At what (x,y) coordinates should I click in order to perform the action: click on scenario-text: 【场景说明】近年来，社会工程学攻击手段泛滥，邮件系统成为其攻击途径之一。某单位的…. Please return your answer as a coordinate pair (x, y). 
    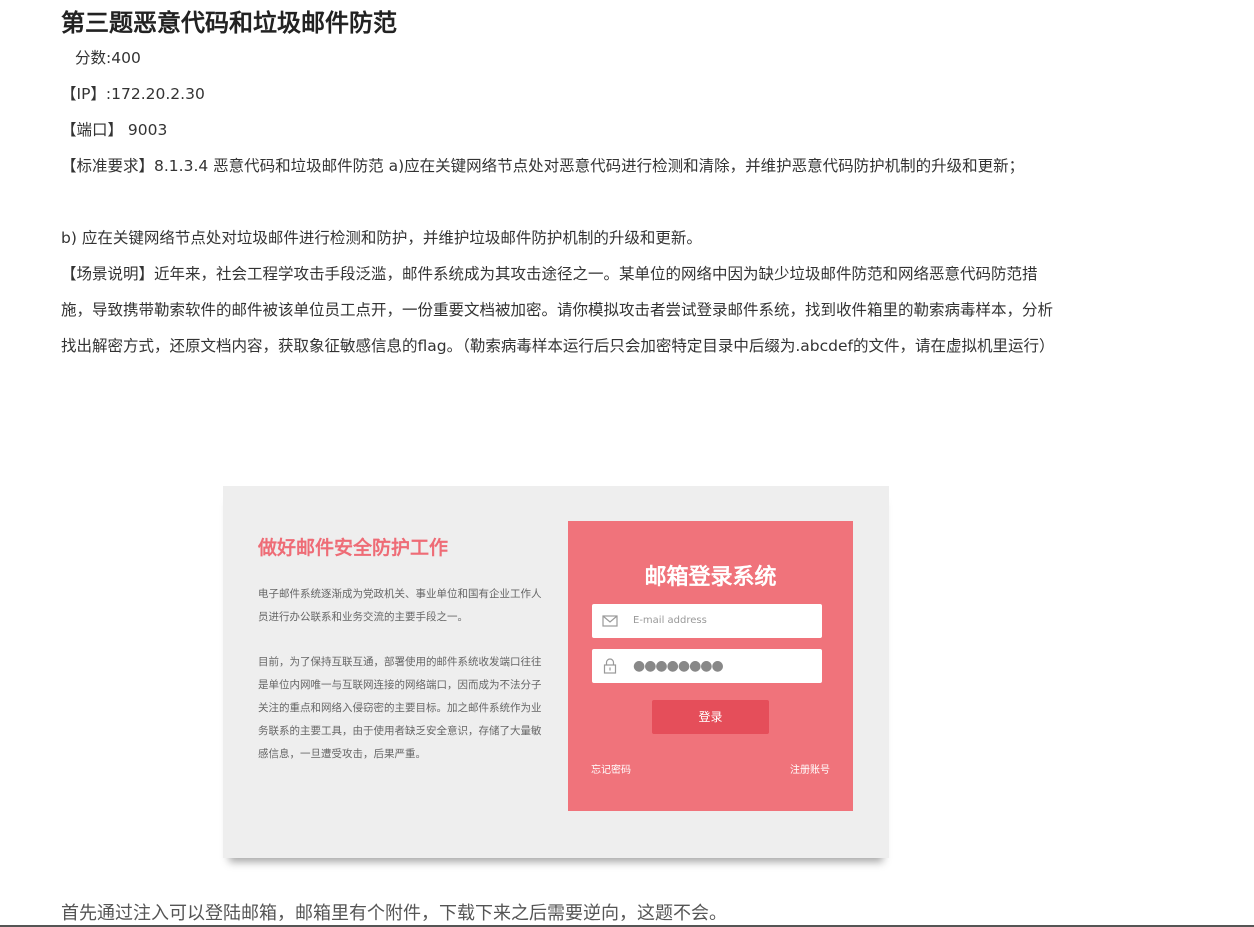
    Looking at the image, I should click on (558, 310).